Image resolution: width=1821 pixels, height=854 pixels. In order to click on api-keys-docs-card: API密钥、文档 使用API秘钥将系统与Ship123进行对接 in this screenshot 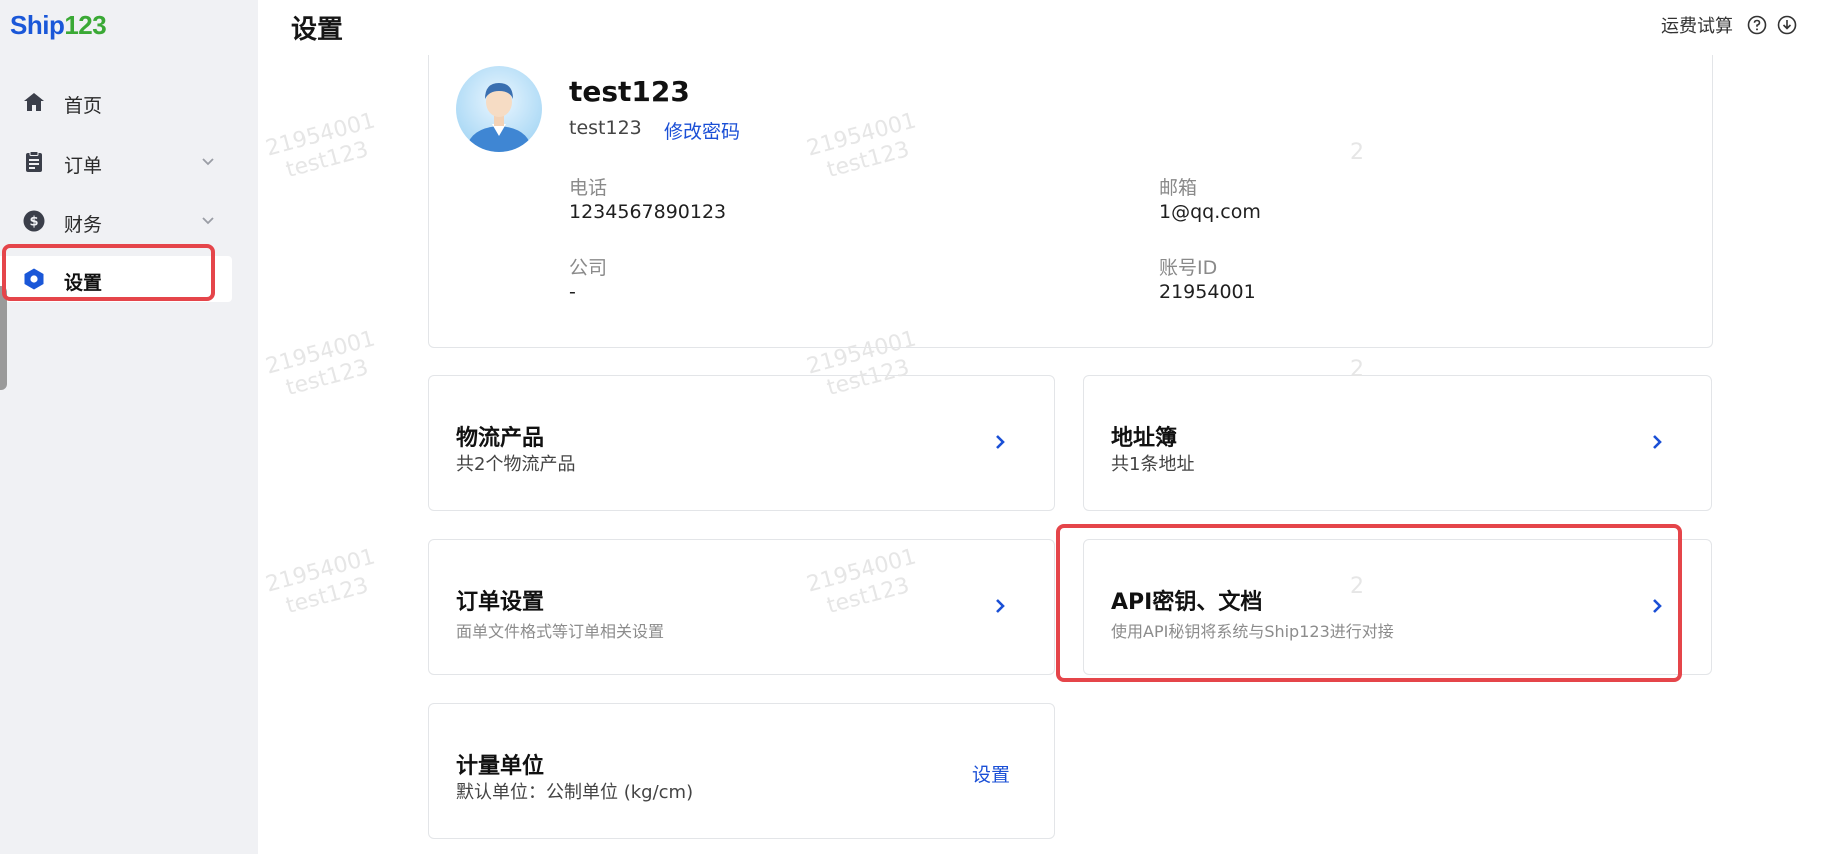, I will do `click(1397, 607)`.